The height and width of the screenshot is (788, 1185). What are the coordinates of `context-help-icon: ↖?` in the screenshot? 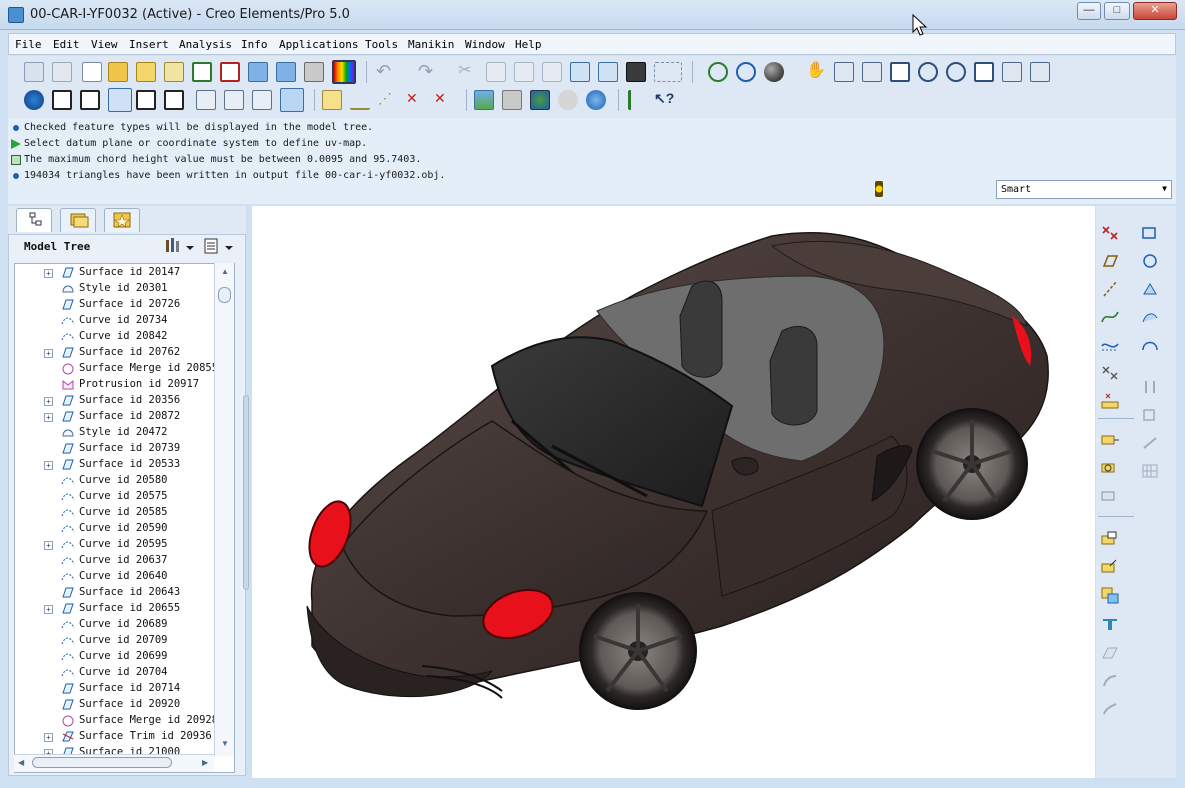 It's located at (664, 100).